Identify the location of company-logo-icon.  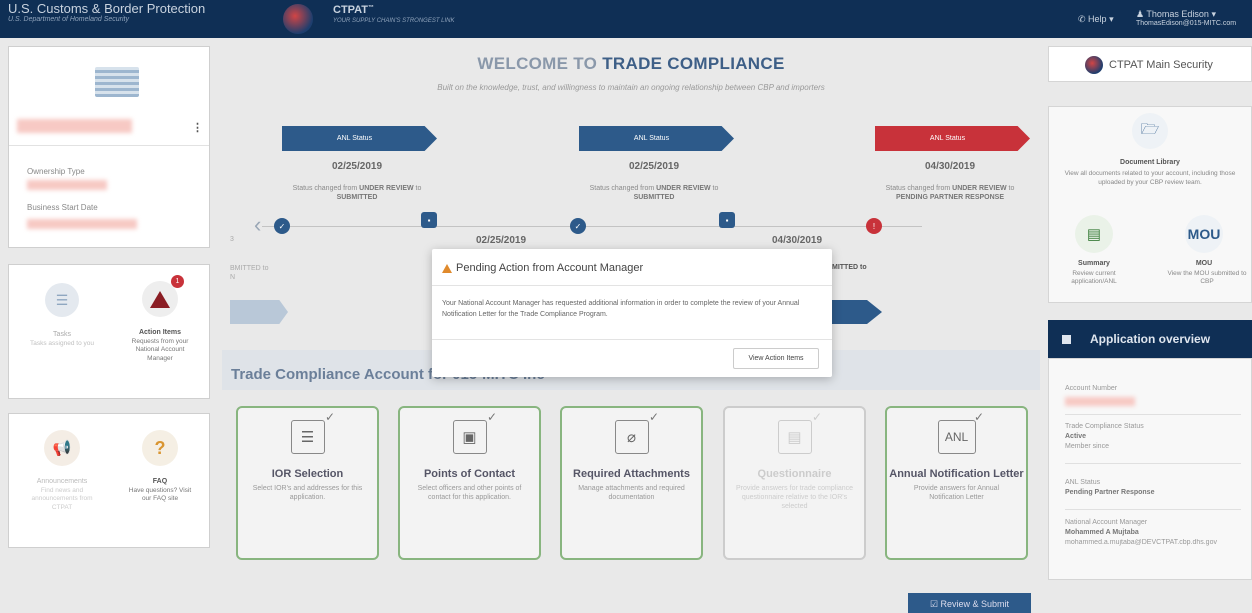
(117, 82).